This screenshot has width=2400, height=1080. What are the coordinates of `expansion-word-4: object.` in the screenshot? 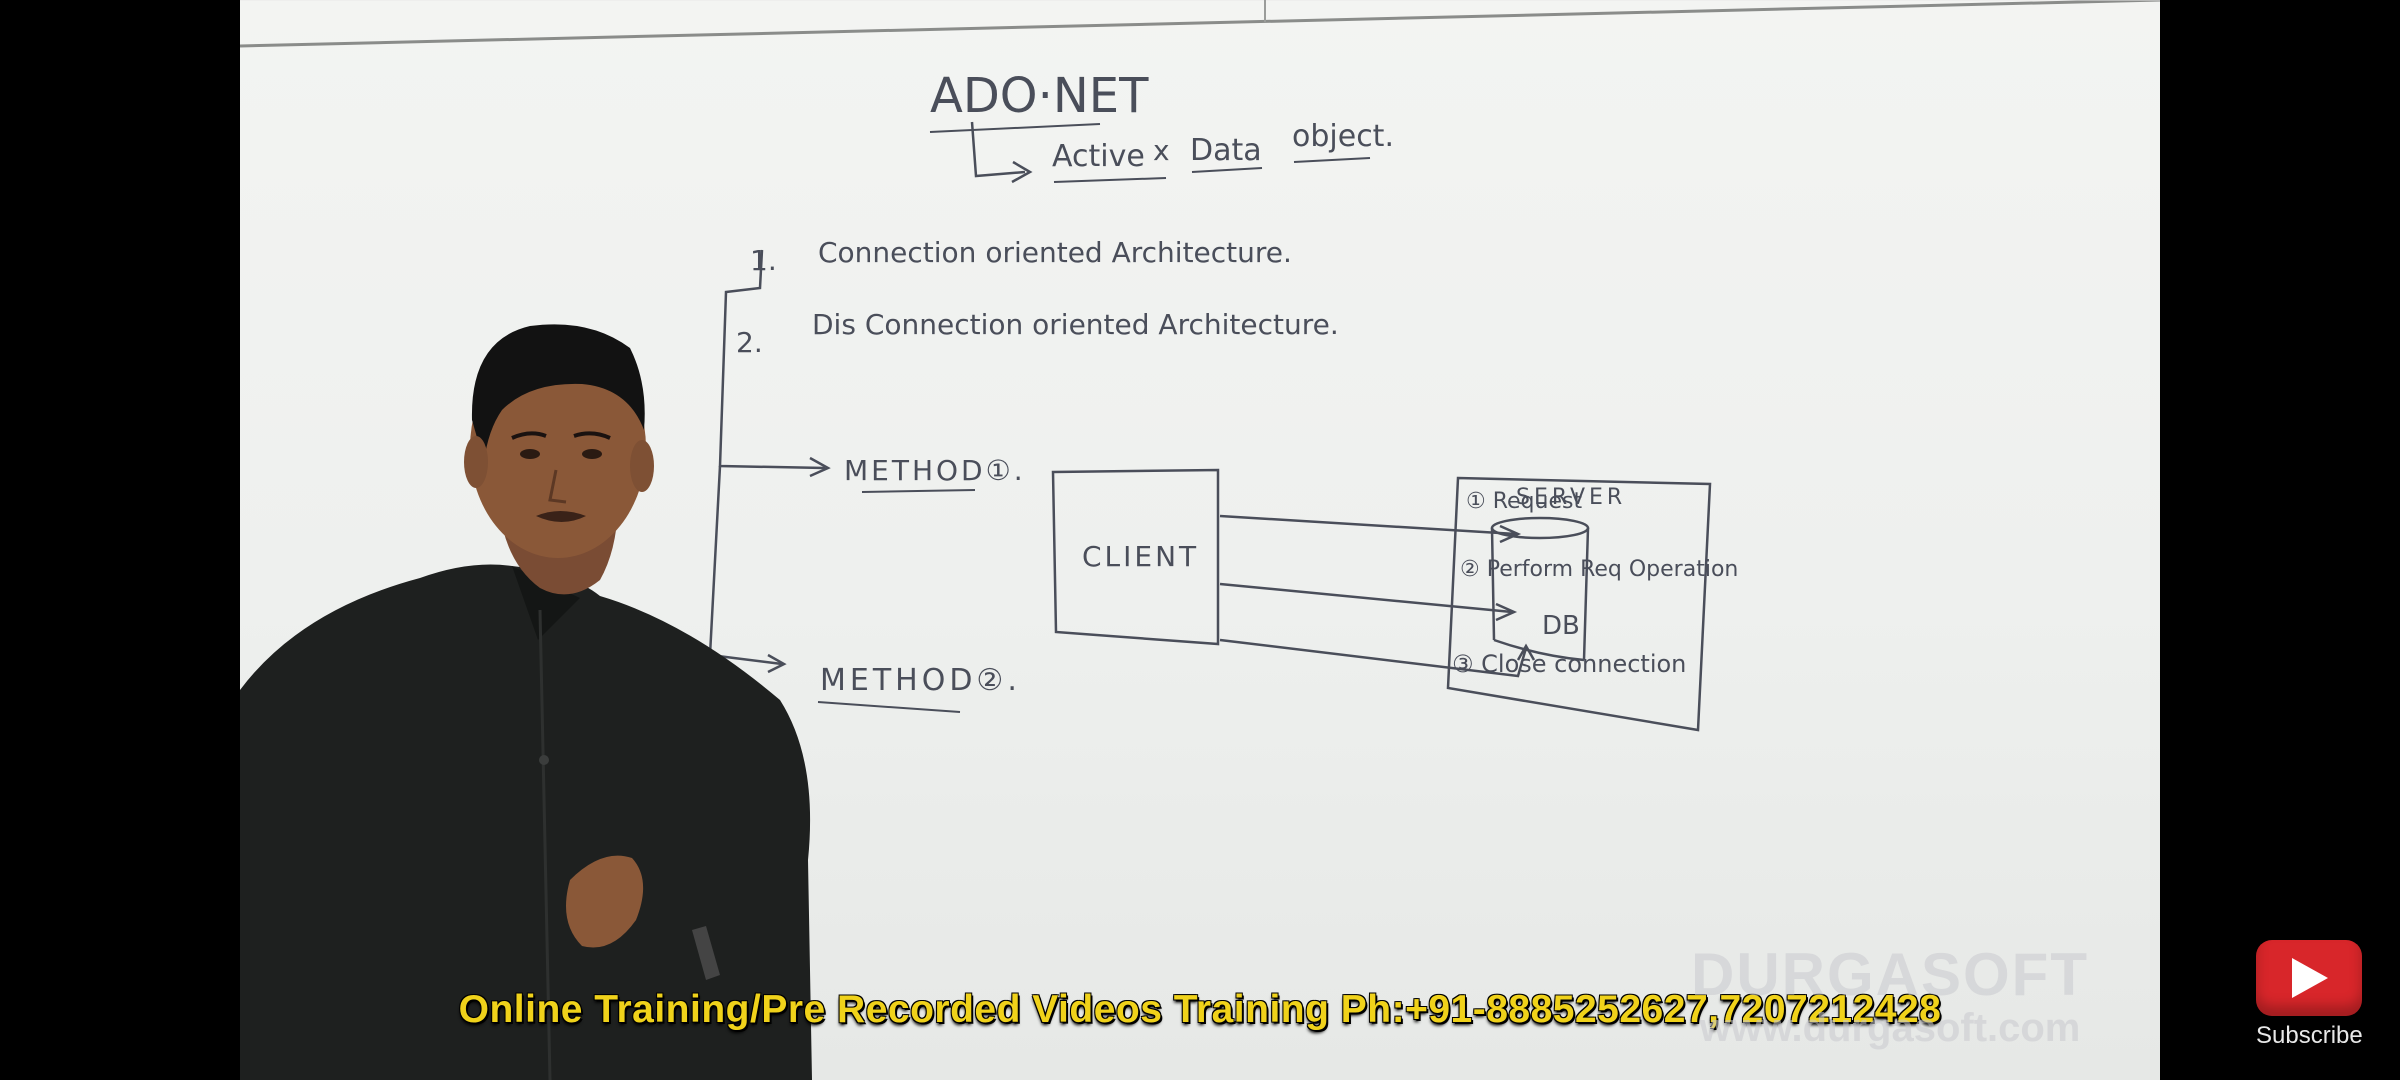 It's located at (1343, 136).